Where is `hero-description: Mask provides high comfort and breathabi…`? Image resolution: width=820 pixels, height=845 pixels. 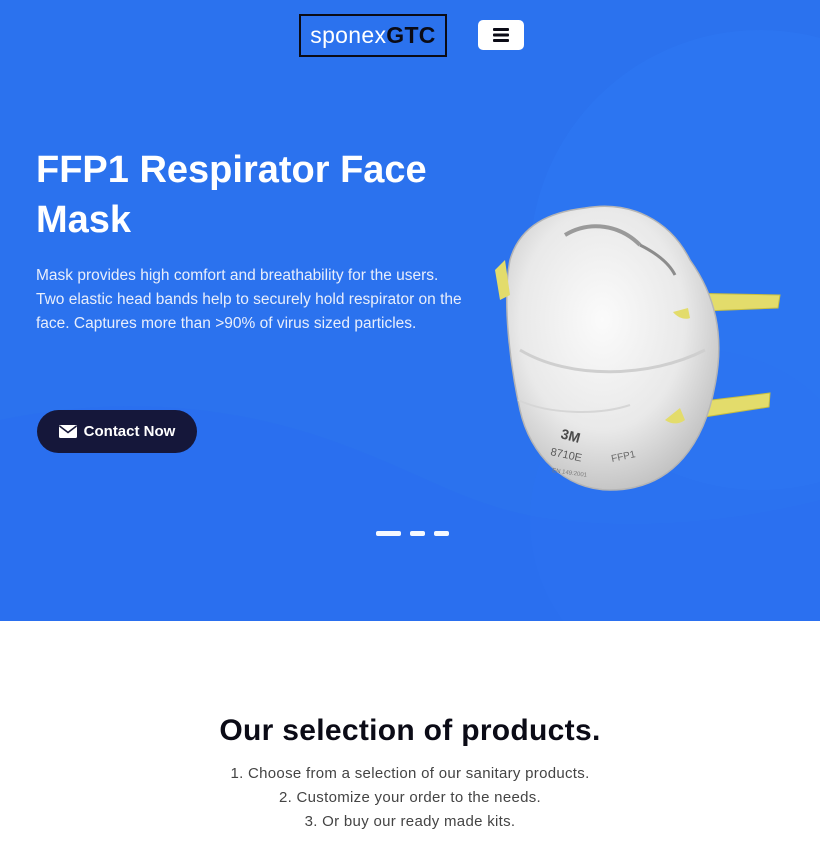 hero-description: Mask provides high comfort and breathabi… is located at coordinates (249, 299).